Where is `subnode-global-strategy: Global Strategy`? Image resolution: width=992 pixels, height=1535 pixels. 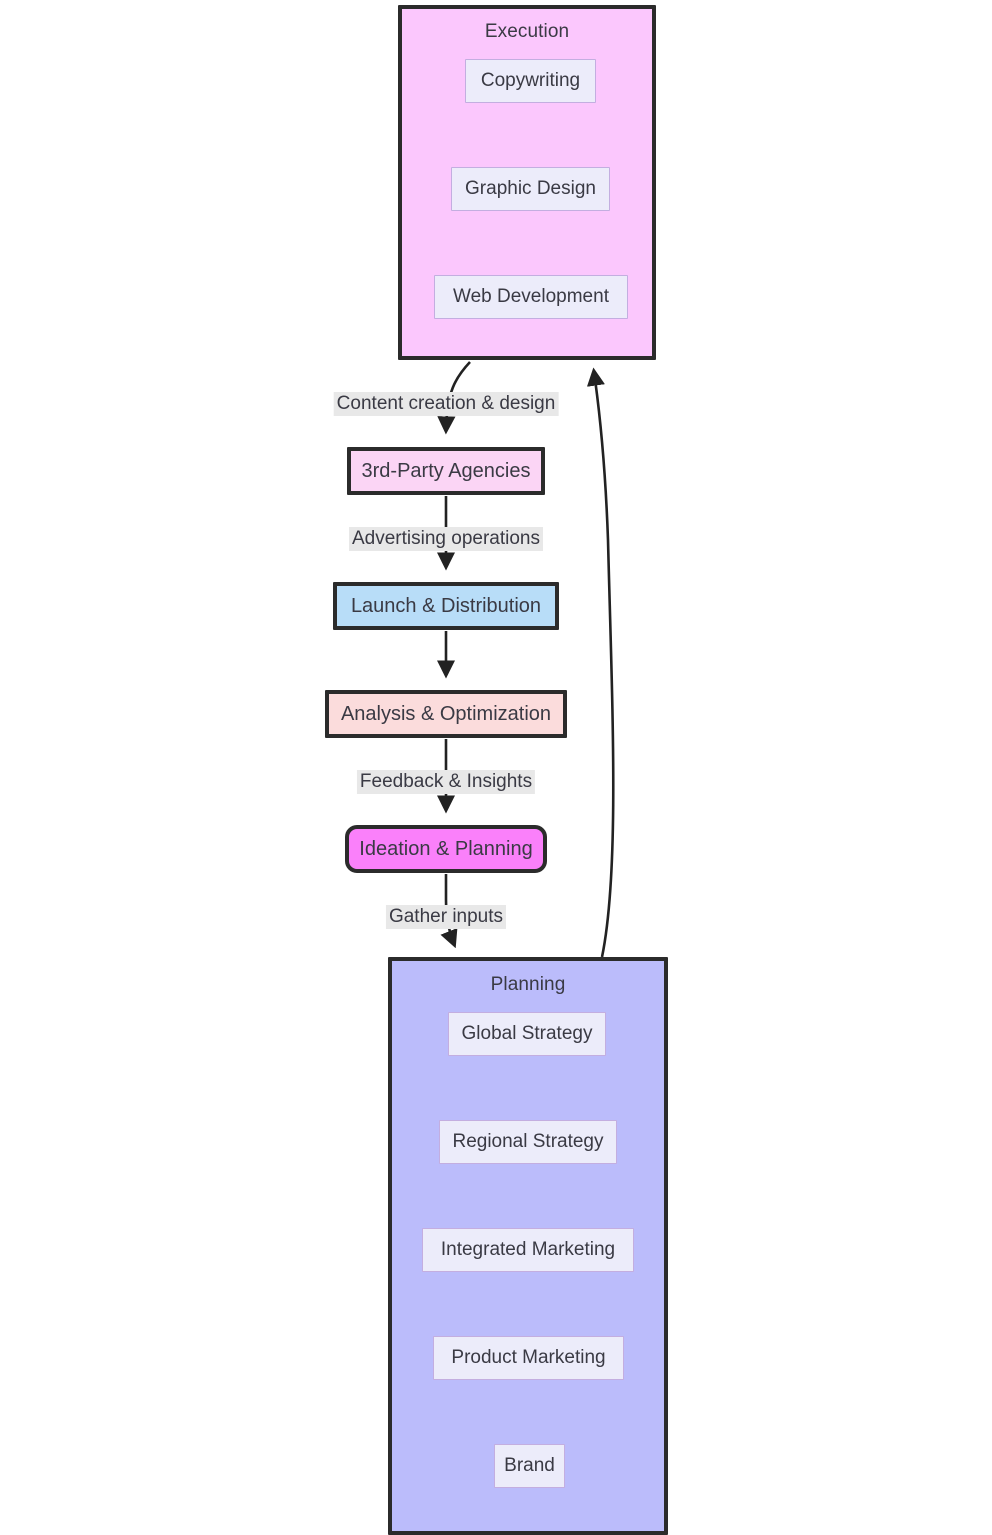 subnode-global-strategy: Global Strategy is located at coordinates (527, 1034).